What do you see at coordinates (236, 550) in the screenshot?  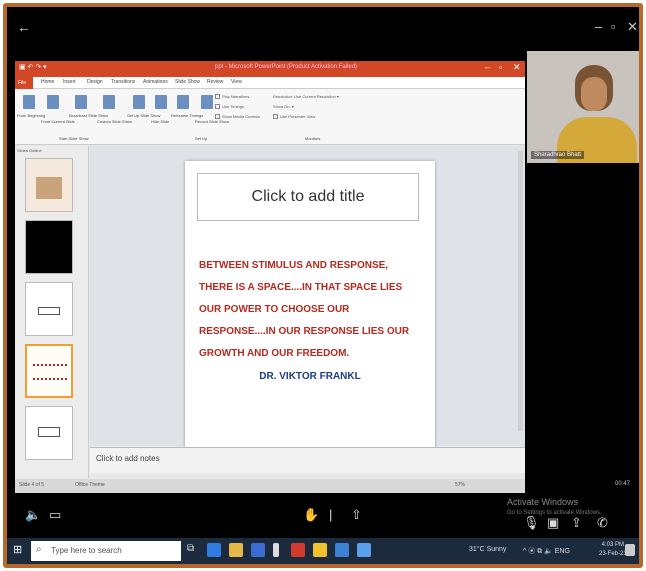 I see `file-explorer-icon` at bounding box center [236, 550].